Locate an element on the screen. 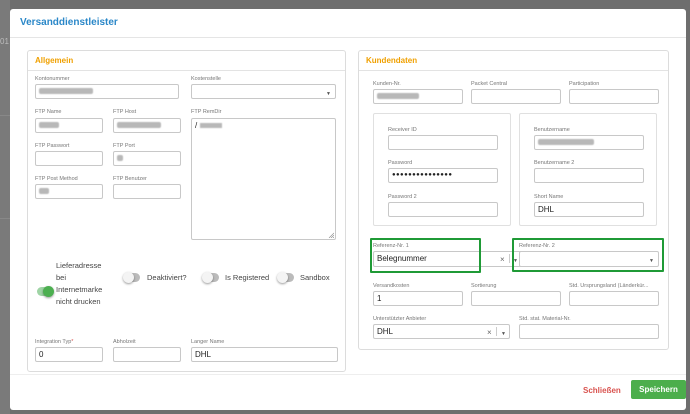 Image resolution: width=690 pixels, height=414 pixels. modal-title: Versanddienstleister is located at coordinates (69, 22).